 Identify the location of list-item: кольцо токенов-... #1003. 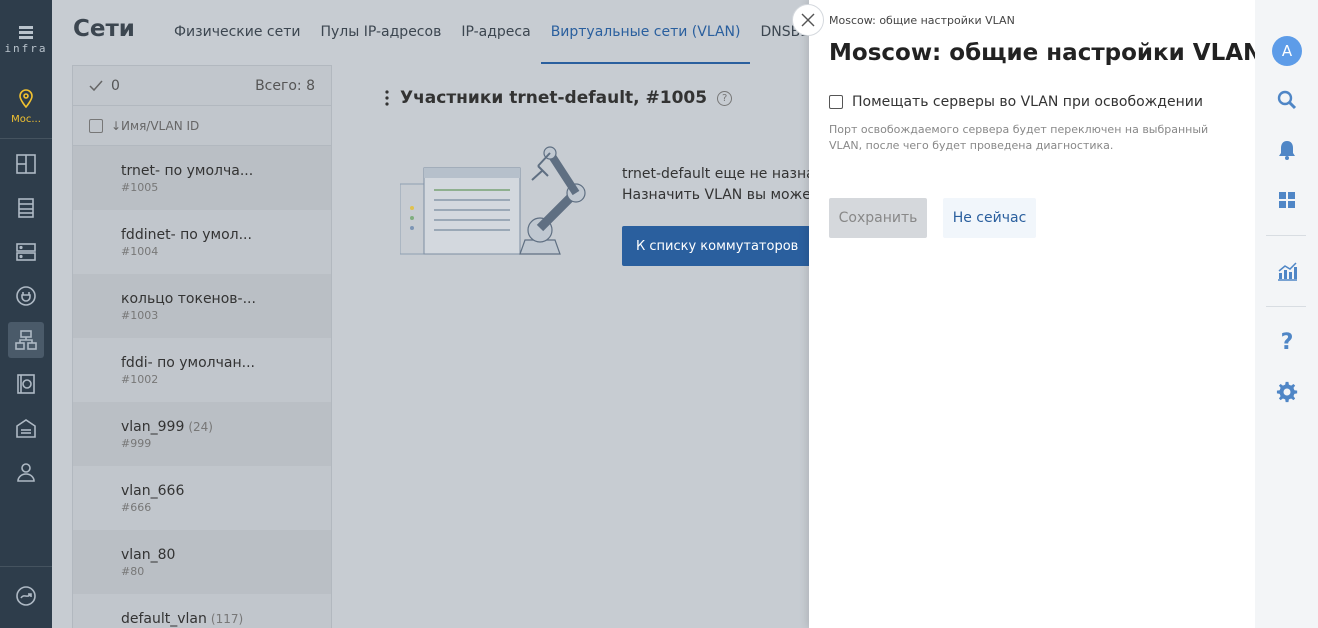
(202, 306).